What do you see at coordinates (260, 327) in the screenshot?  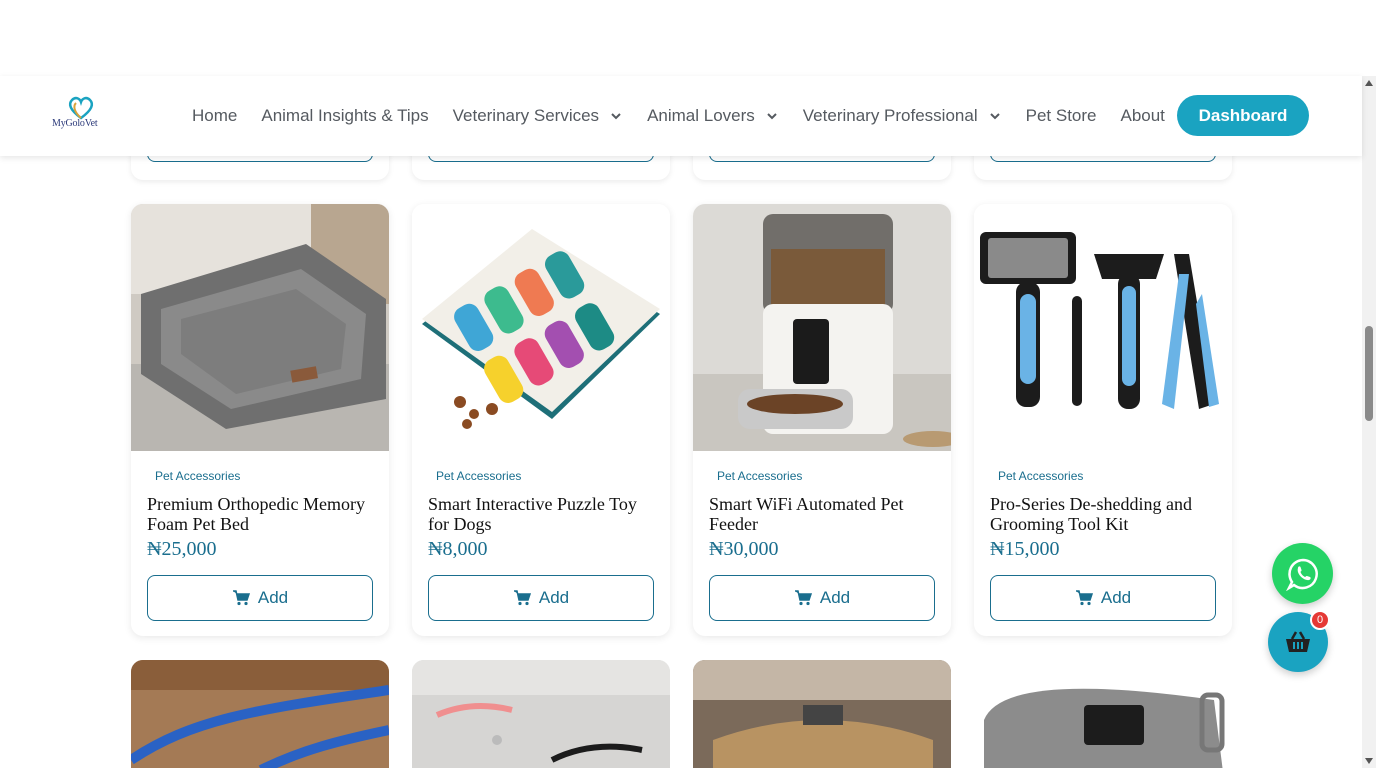 I see `pet-bed-image` at bounding box center [260, 327].